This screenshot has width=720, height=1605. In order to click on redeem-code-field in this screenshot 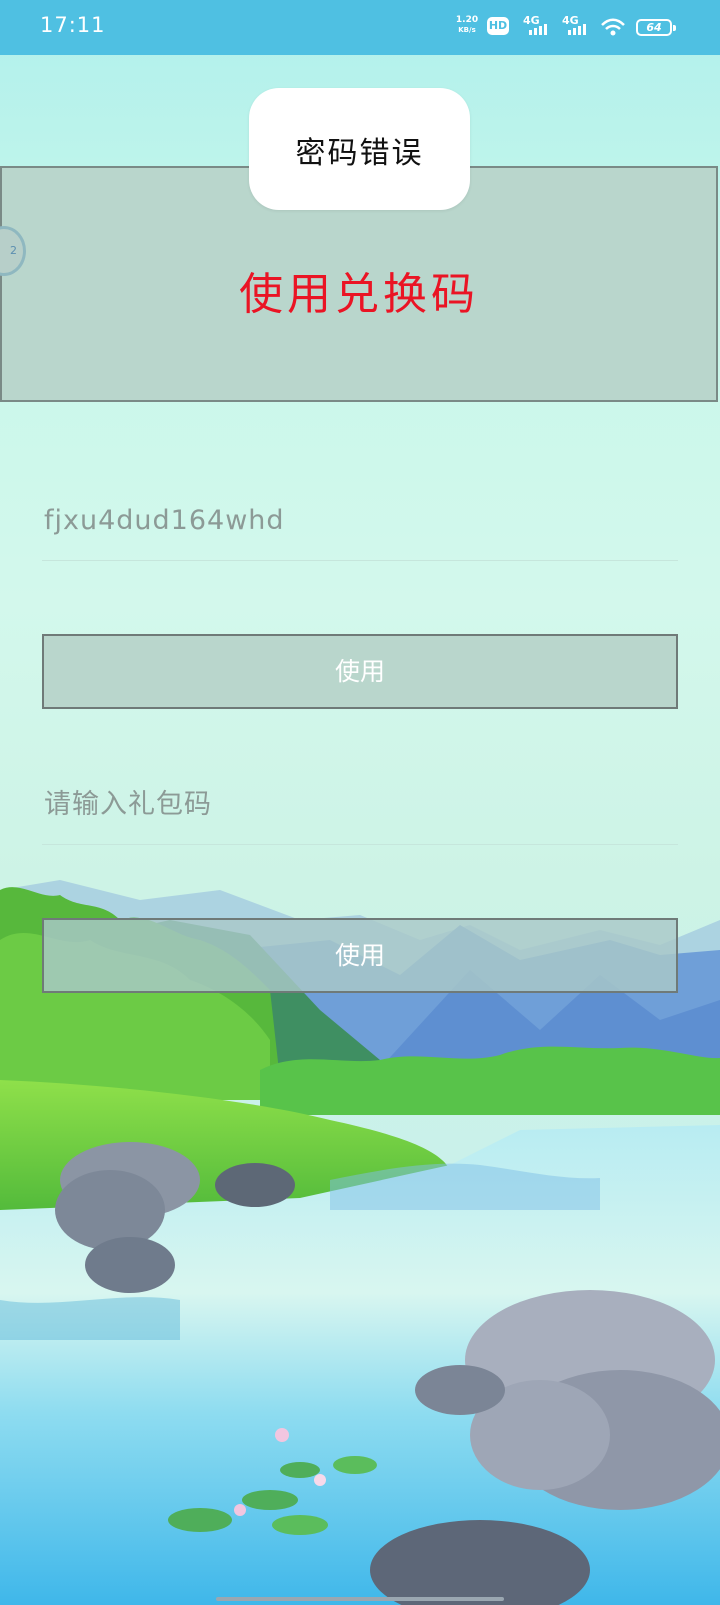, I will do `click(360, 520)`.